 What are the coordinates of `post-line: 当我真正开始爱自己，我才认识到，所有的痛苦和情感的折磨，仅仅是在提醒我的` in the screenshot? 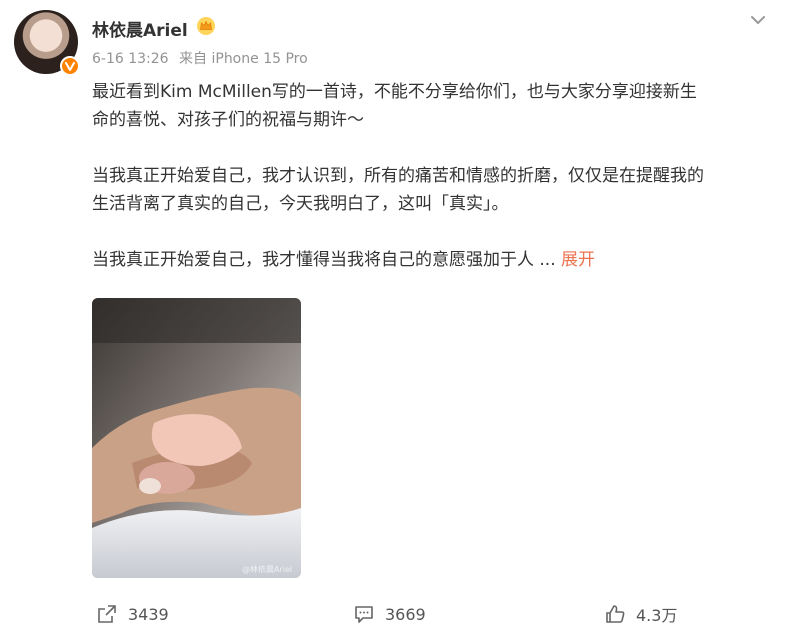 It's located at (398, 176).